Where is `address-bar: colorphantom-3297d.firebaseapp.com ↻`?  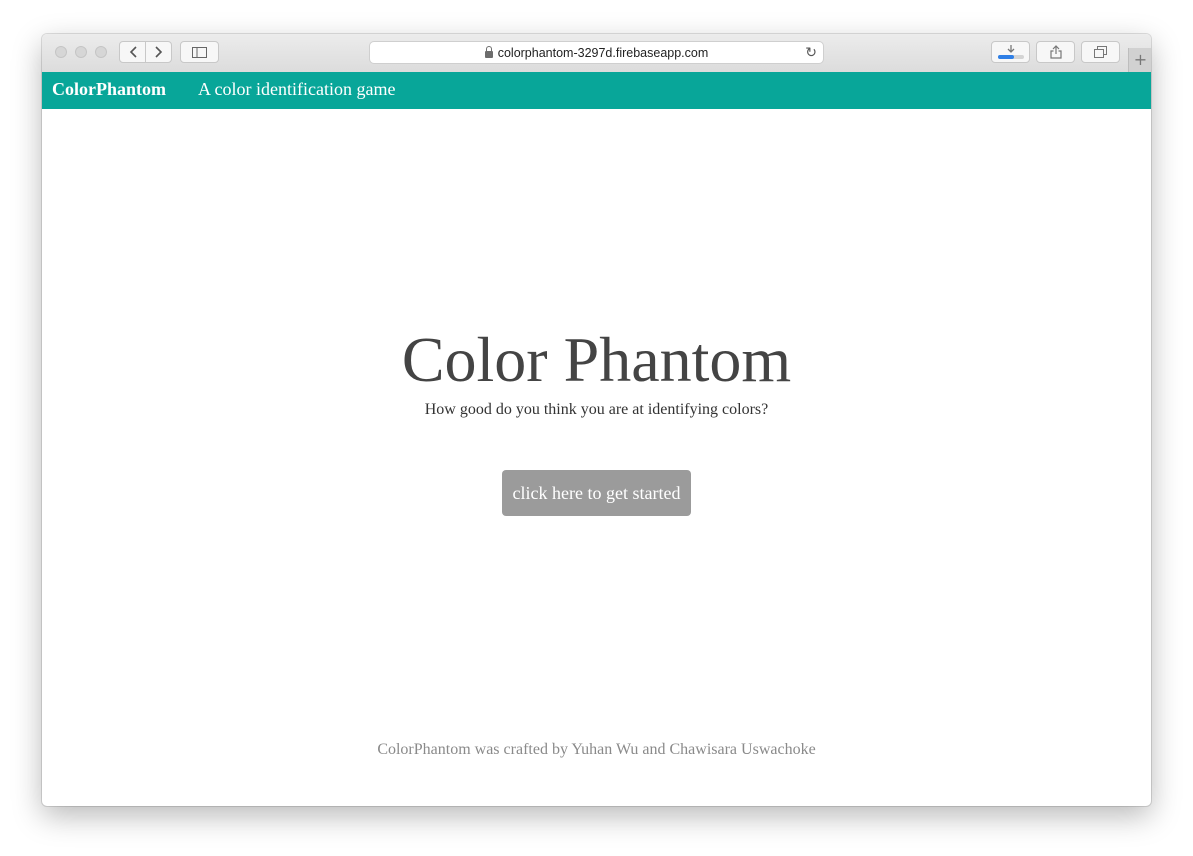
address-bar: colorphantom-3297d.firebaseapp.com ↻ is located at coordinates (596, 52).